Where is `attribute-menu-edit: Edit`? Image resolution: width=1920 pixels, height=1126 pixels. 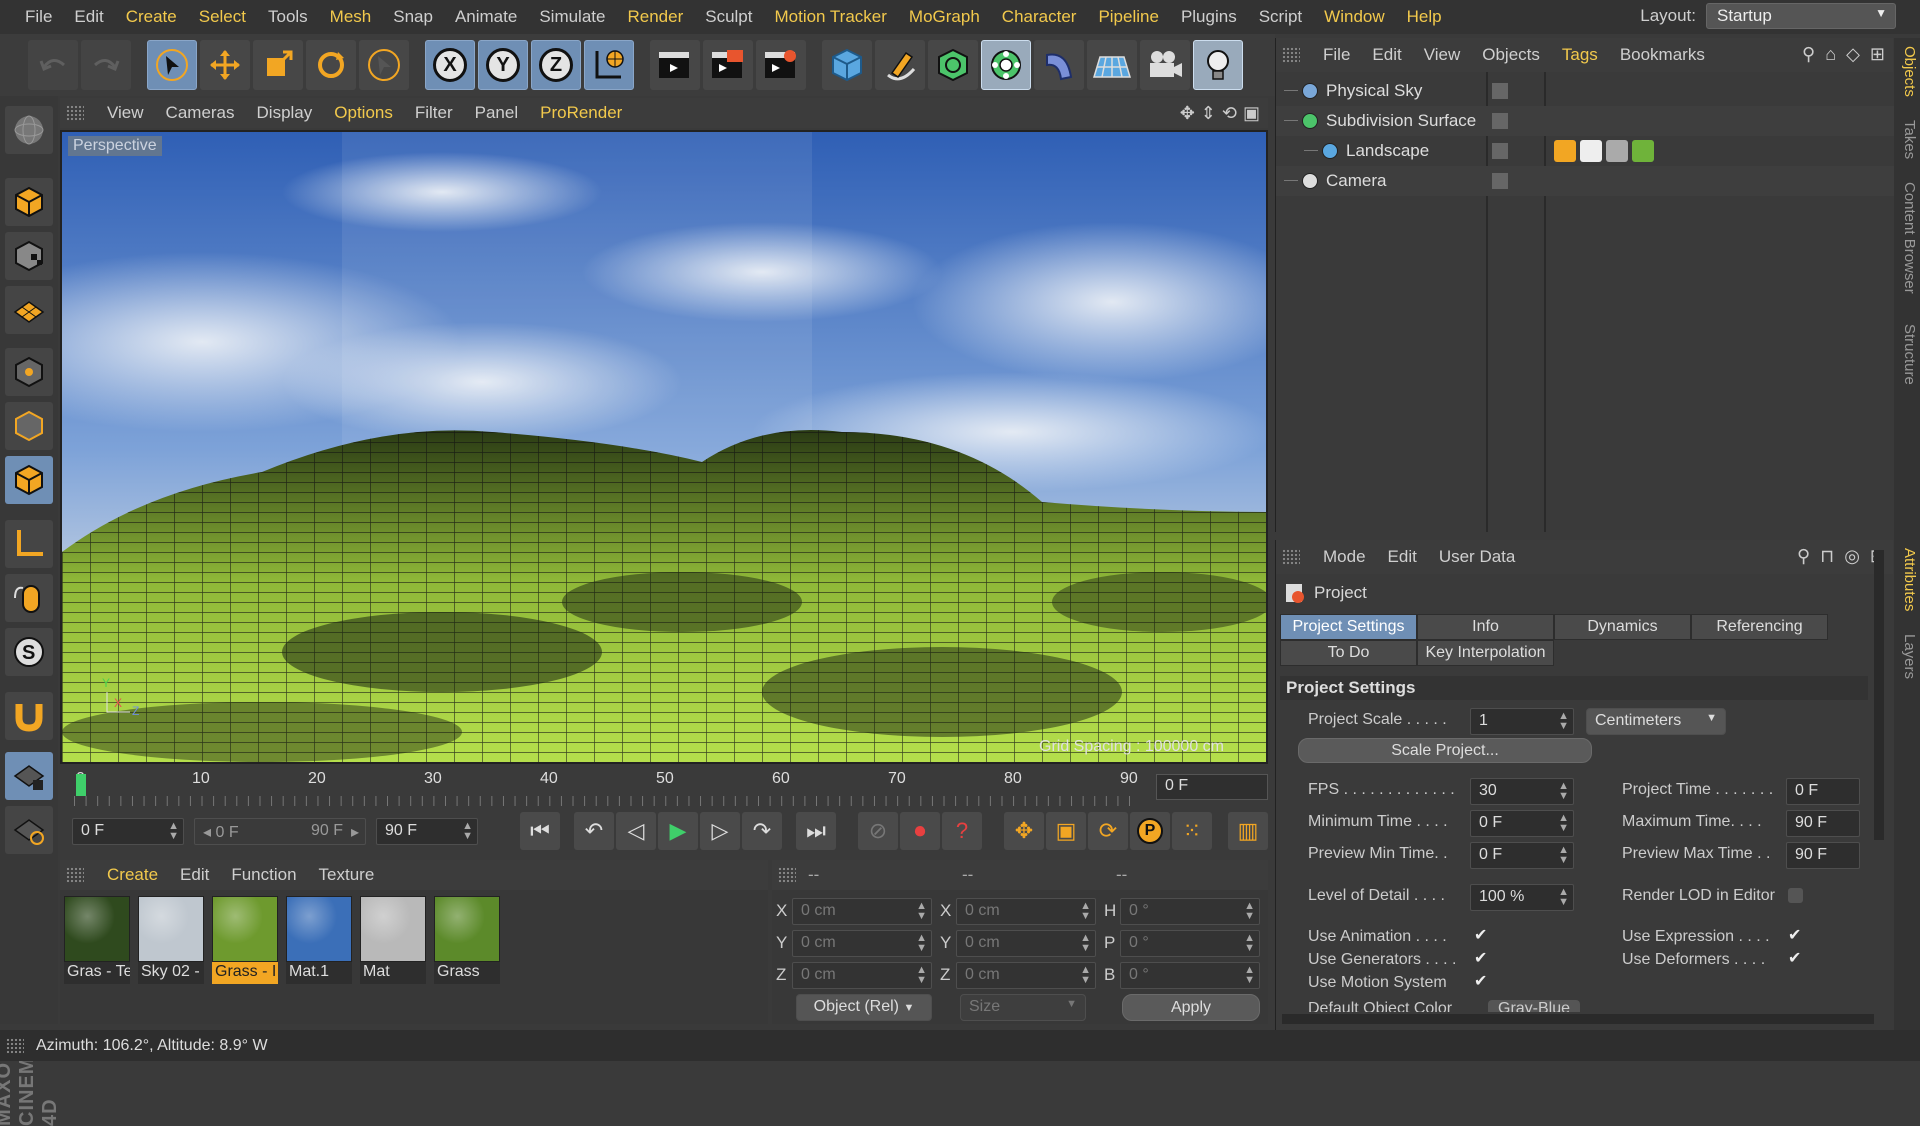
attribute-menu-edit: Edit is located at coordinates (1402, 557).